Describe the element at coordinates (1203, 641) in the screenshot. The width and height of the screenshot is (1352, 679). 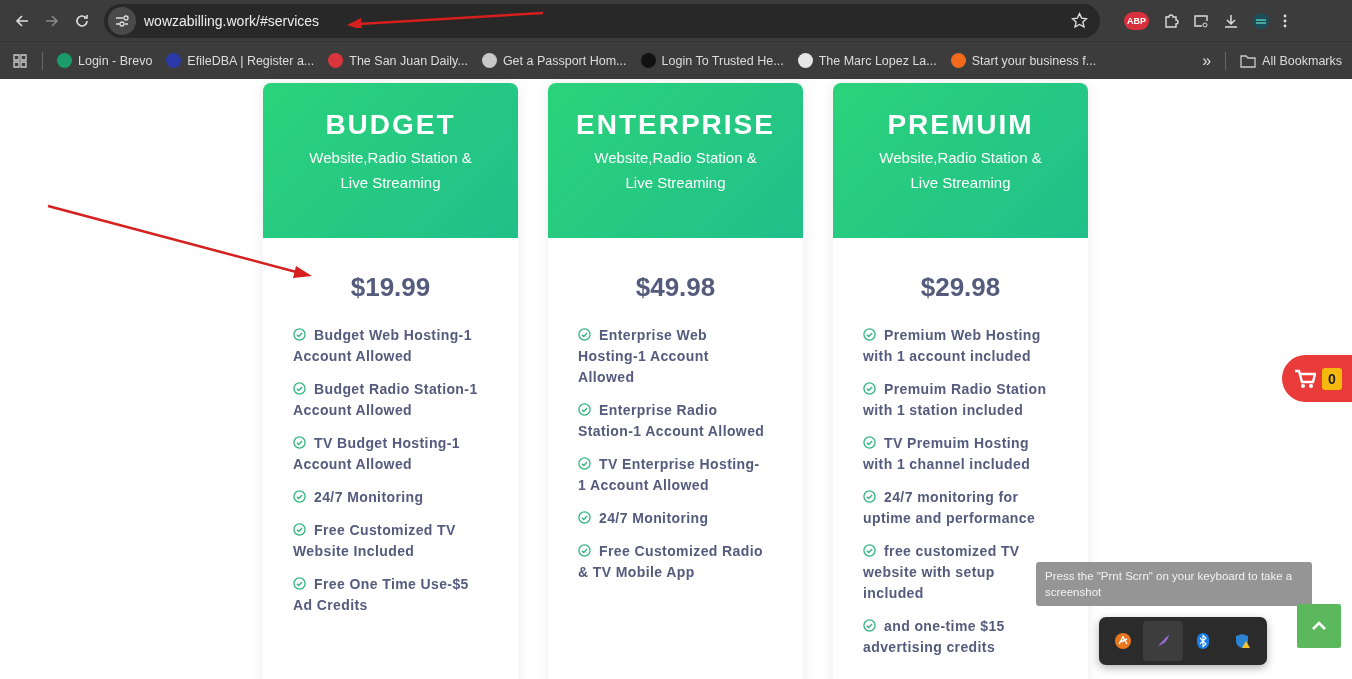
I see `bluetooth-icon` at that location.